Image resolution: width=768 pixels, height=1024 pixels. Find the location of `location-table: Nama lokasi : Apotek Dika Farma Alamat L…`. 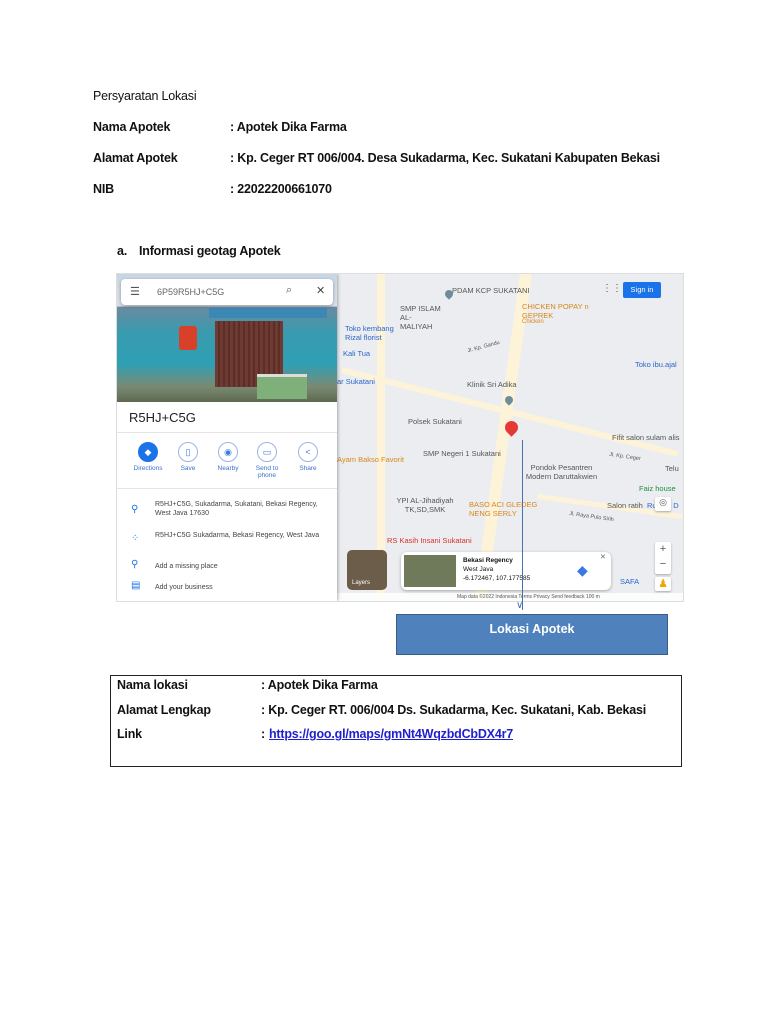

location-table: Nama lokasi : Apotek Dika Farma Alamat L… is located at coordinates (396, 721).